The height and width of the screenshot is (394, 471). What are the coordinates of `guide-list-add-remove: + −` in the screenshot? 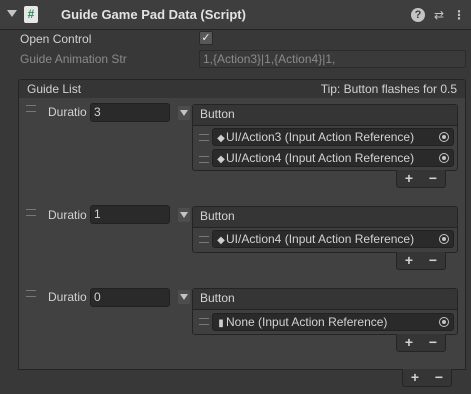 It's located at (427, 378).